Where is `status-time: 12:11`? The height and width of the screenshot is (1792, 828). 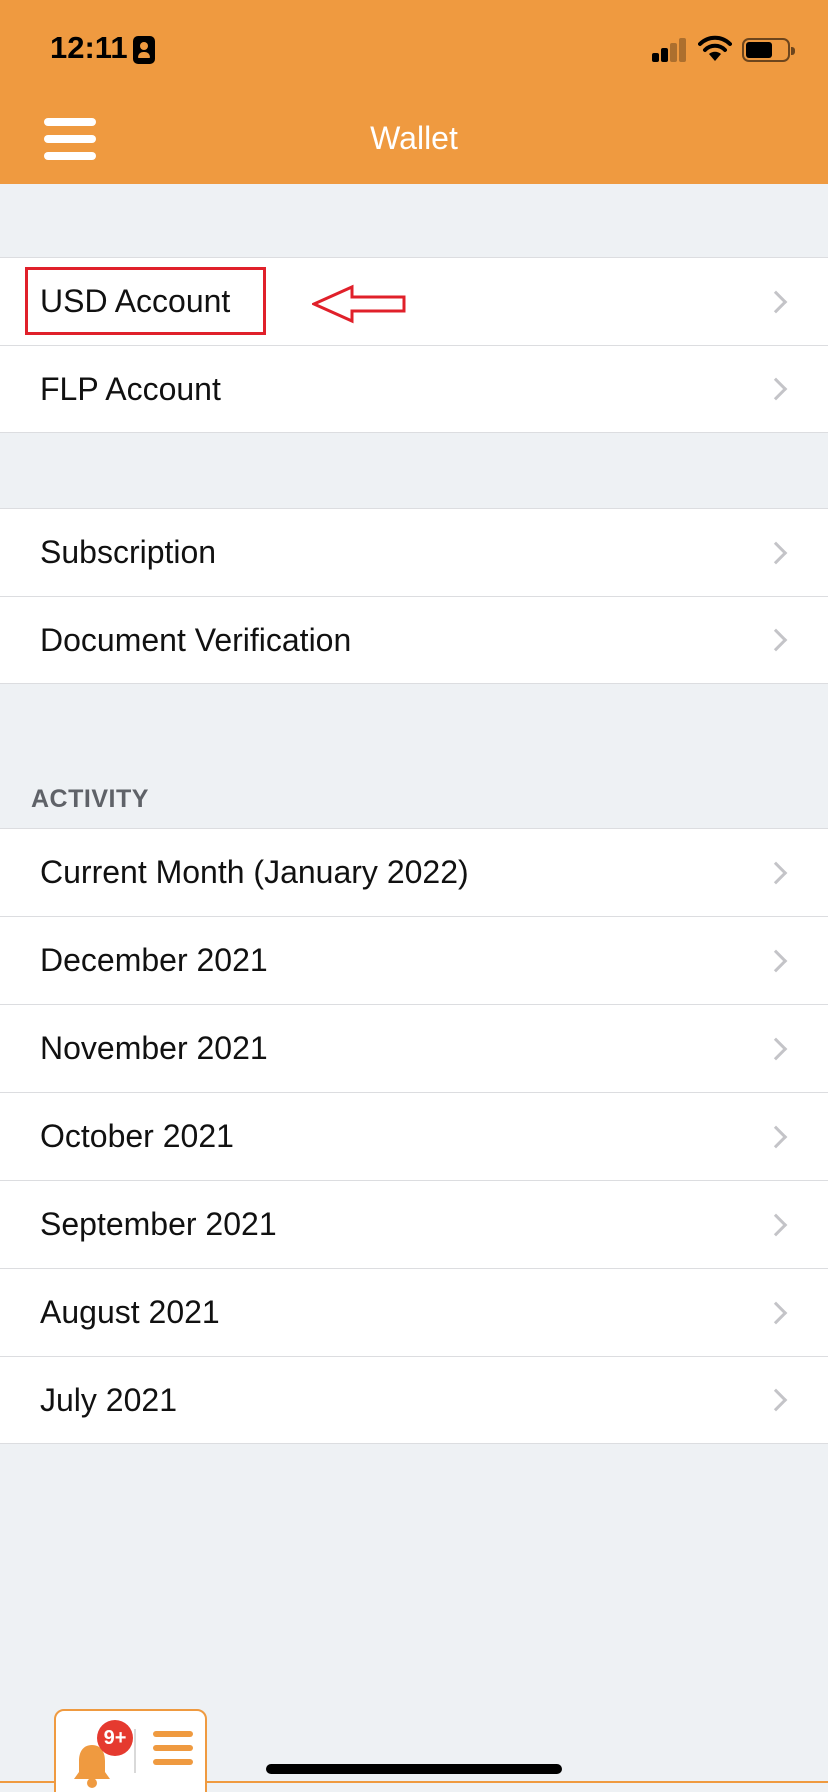
status-time: 12:11 is located at coordinates (89, 47).